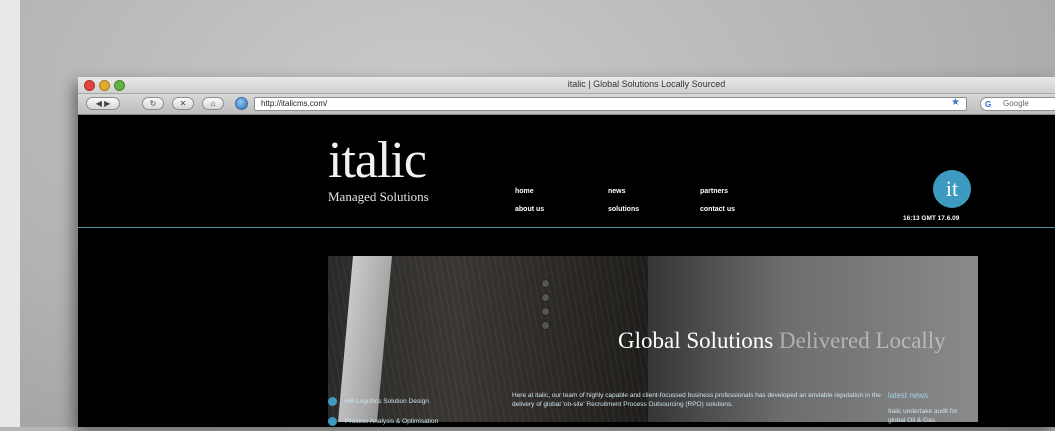 The height and width of the screenshot is (431, 1055). What do you see at coordinates (610, 104) in the screenshot?
I see `address-bar: http://italicms.com/` at bounding box center [610, 104].